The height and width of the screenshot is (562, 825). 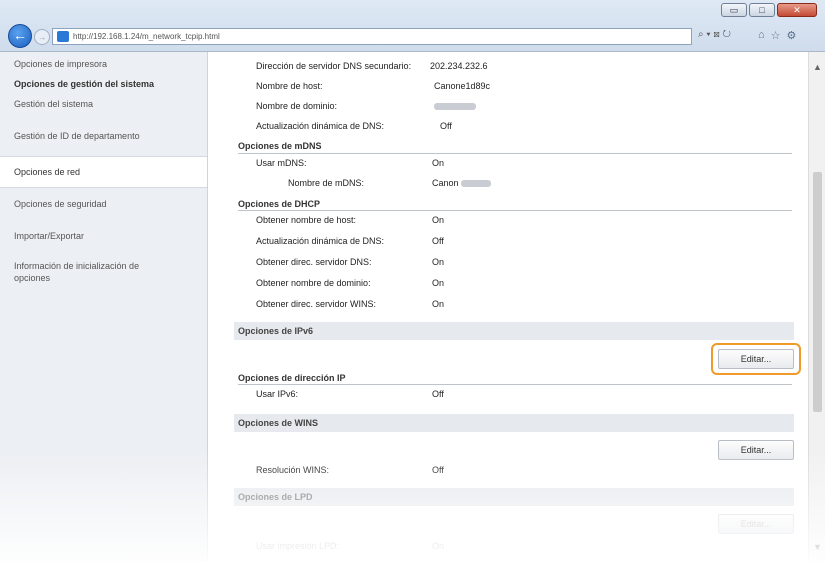 I want to click on dhcp-header: Opciones de DHCP, so click(x=279, y=204).